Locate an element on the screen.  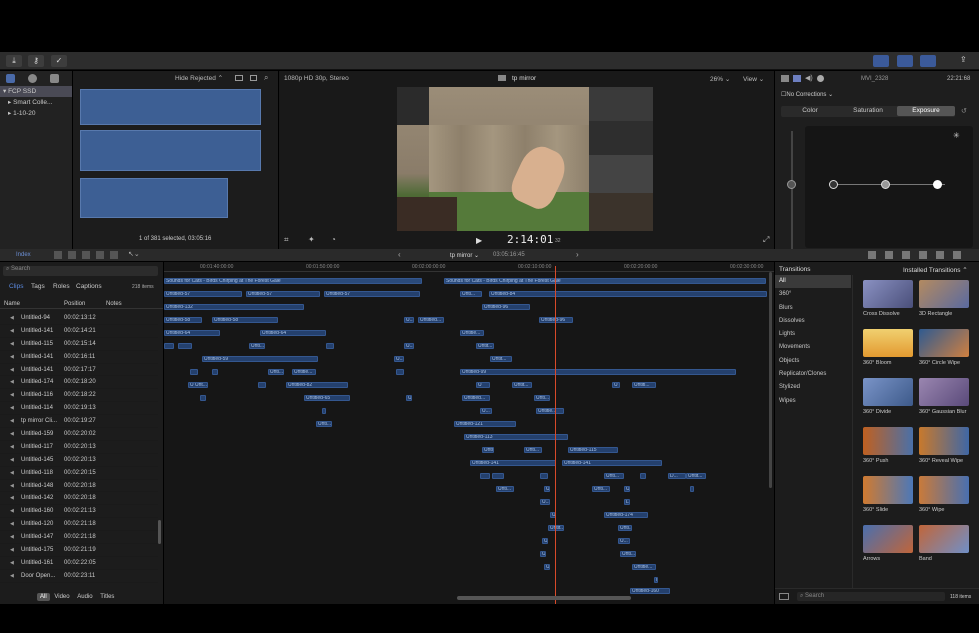
transition-category: Wipes is located at coordinates (813, 401).